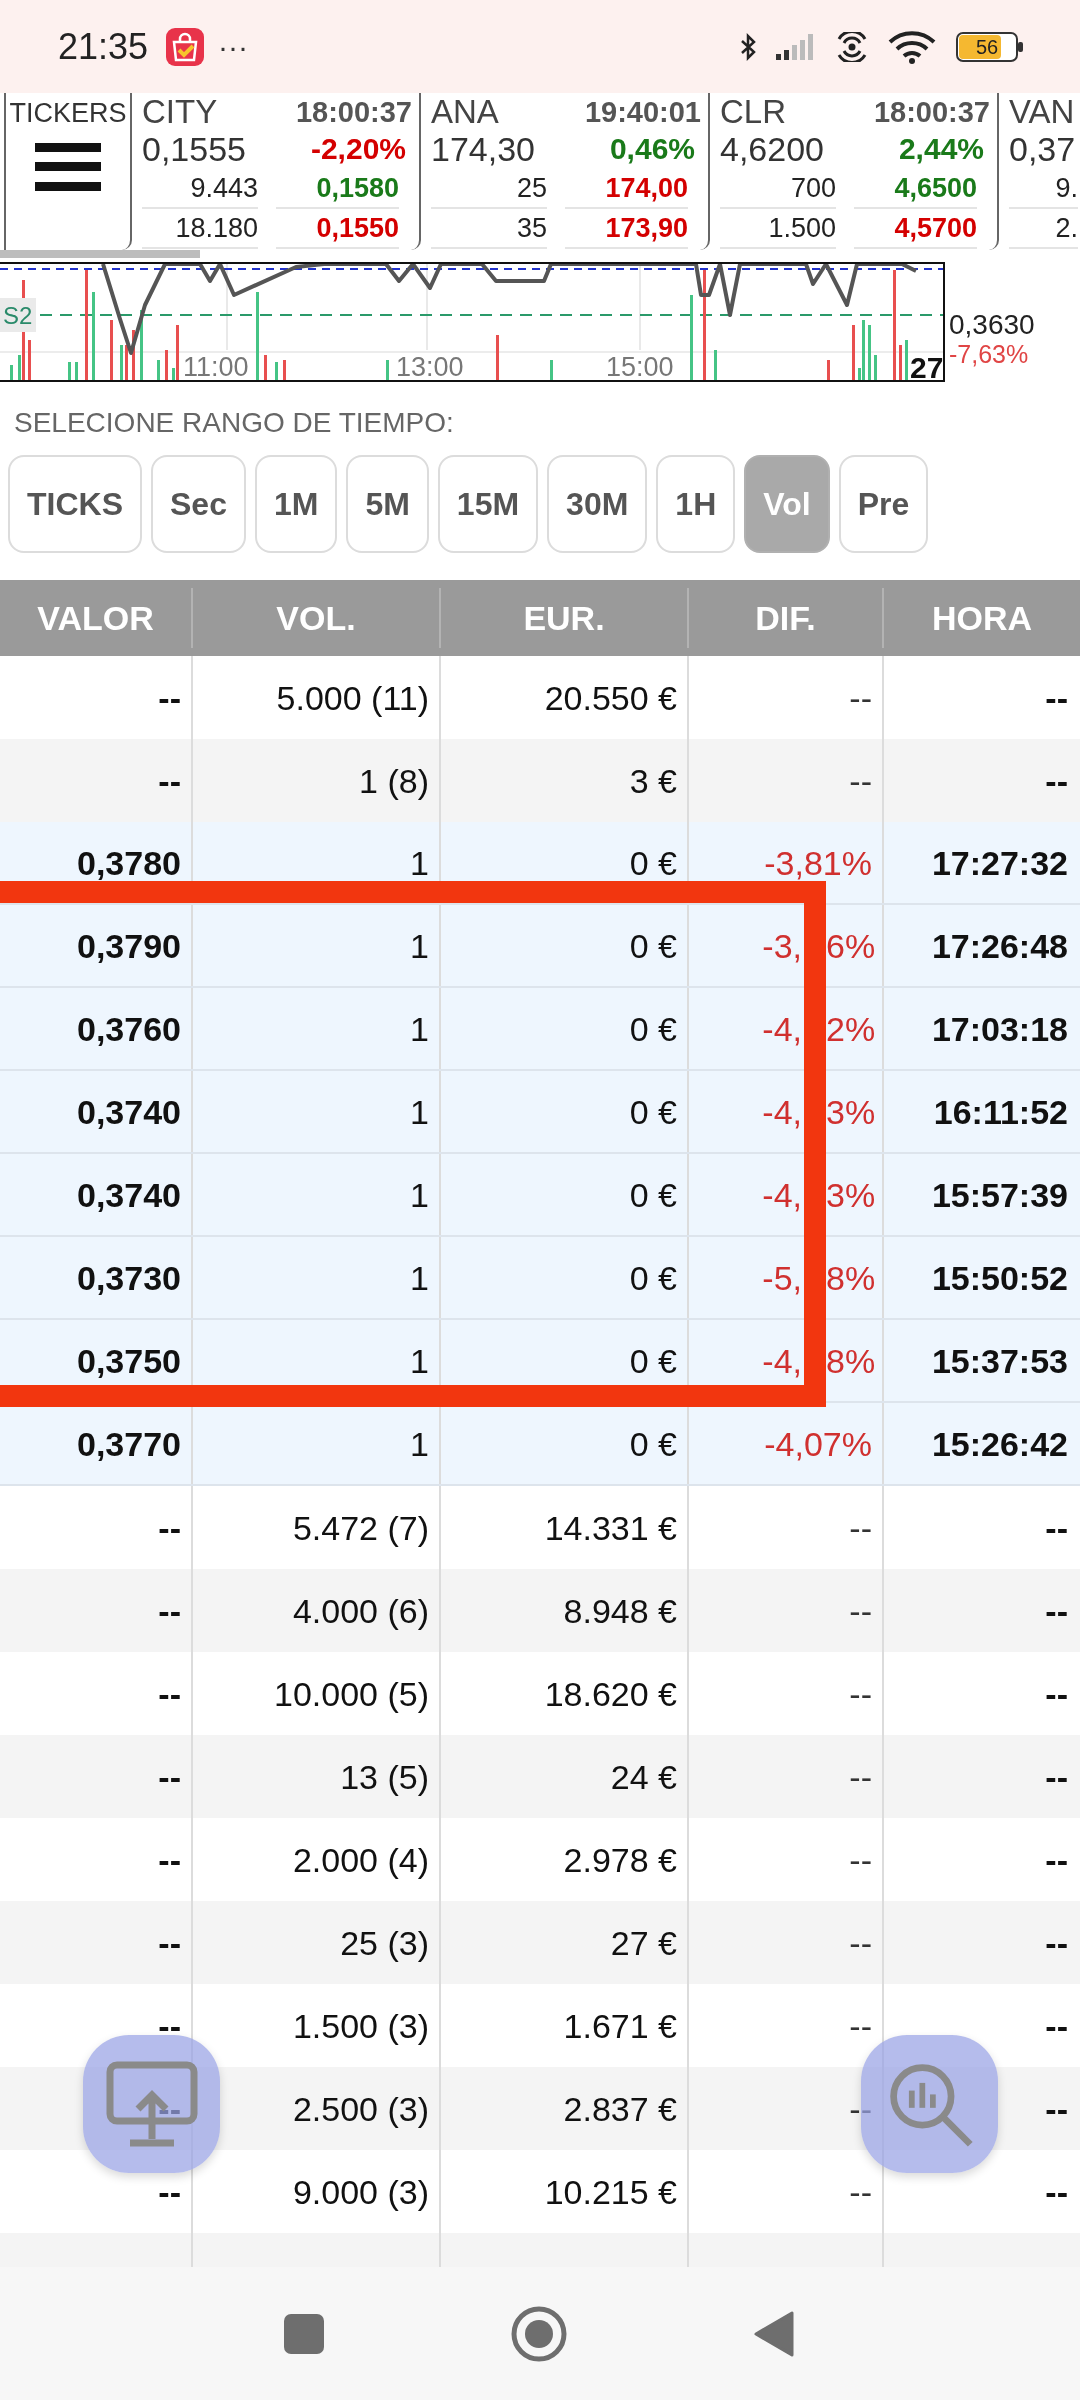  Describe the element at coordinates (813, 188) in the screenshot. I see `quote-size: 700` at that location.